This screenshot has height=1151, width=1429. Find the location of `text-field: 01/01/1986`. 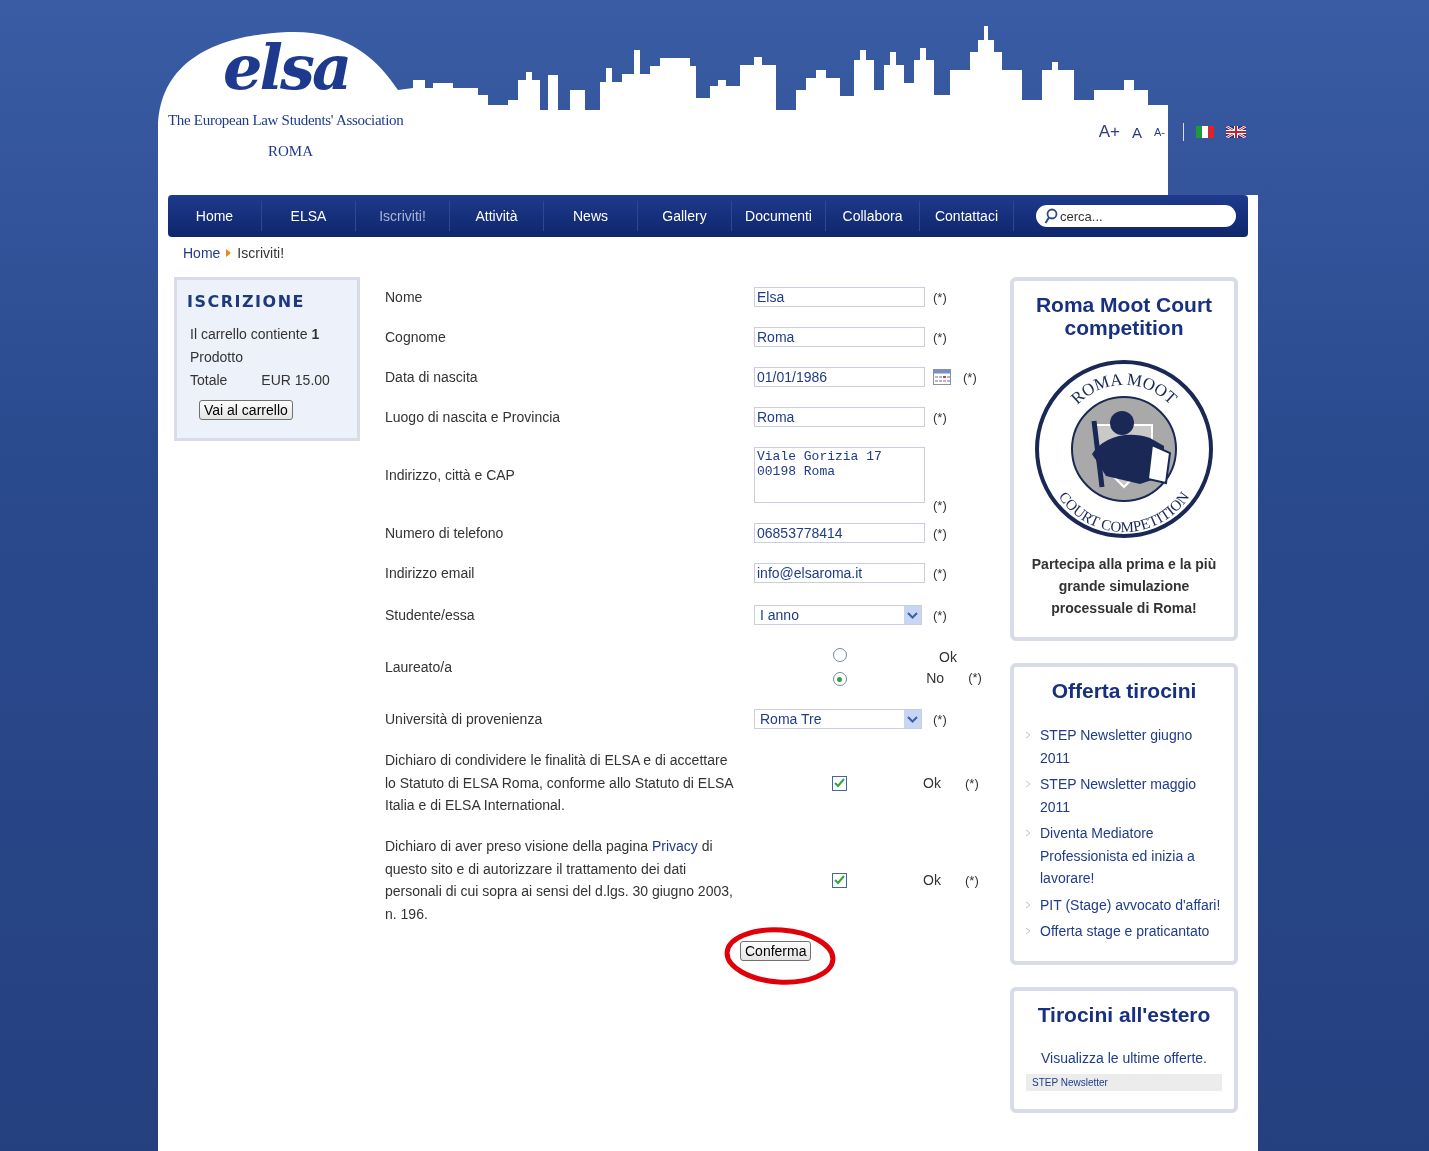

text-field: 01/01/1986 is located at coordinates (839, 377).